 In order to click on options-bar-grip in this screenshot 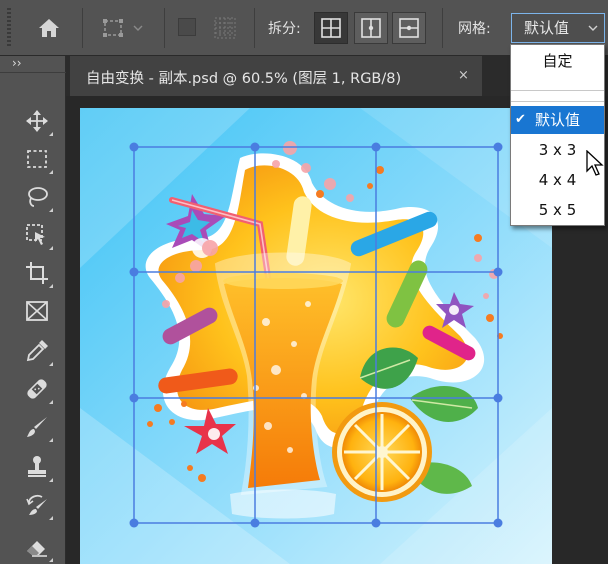, I will do `click(9, 28)`.